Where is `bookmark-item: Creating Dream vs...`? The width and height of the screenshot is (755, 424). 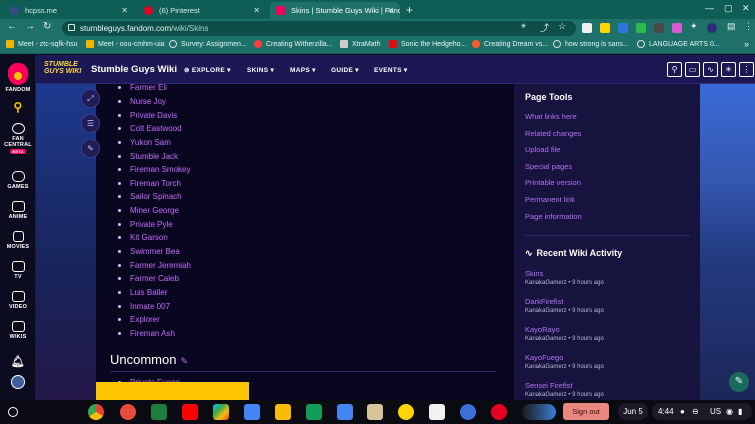
bookmark-item: Creating Dream vs... is located at coordinates (510, 44).